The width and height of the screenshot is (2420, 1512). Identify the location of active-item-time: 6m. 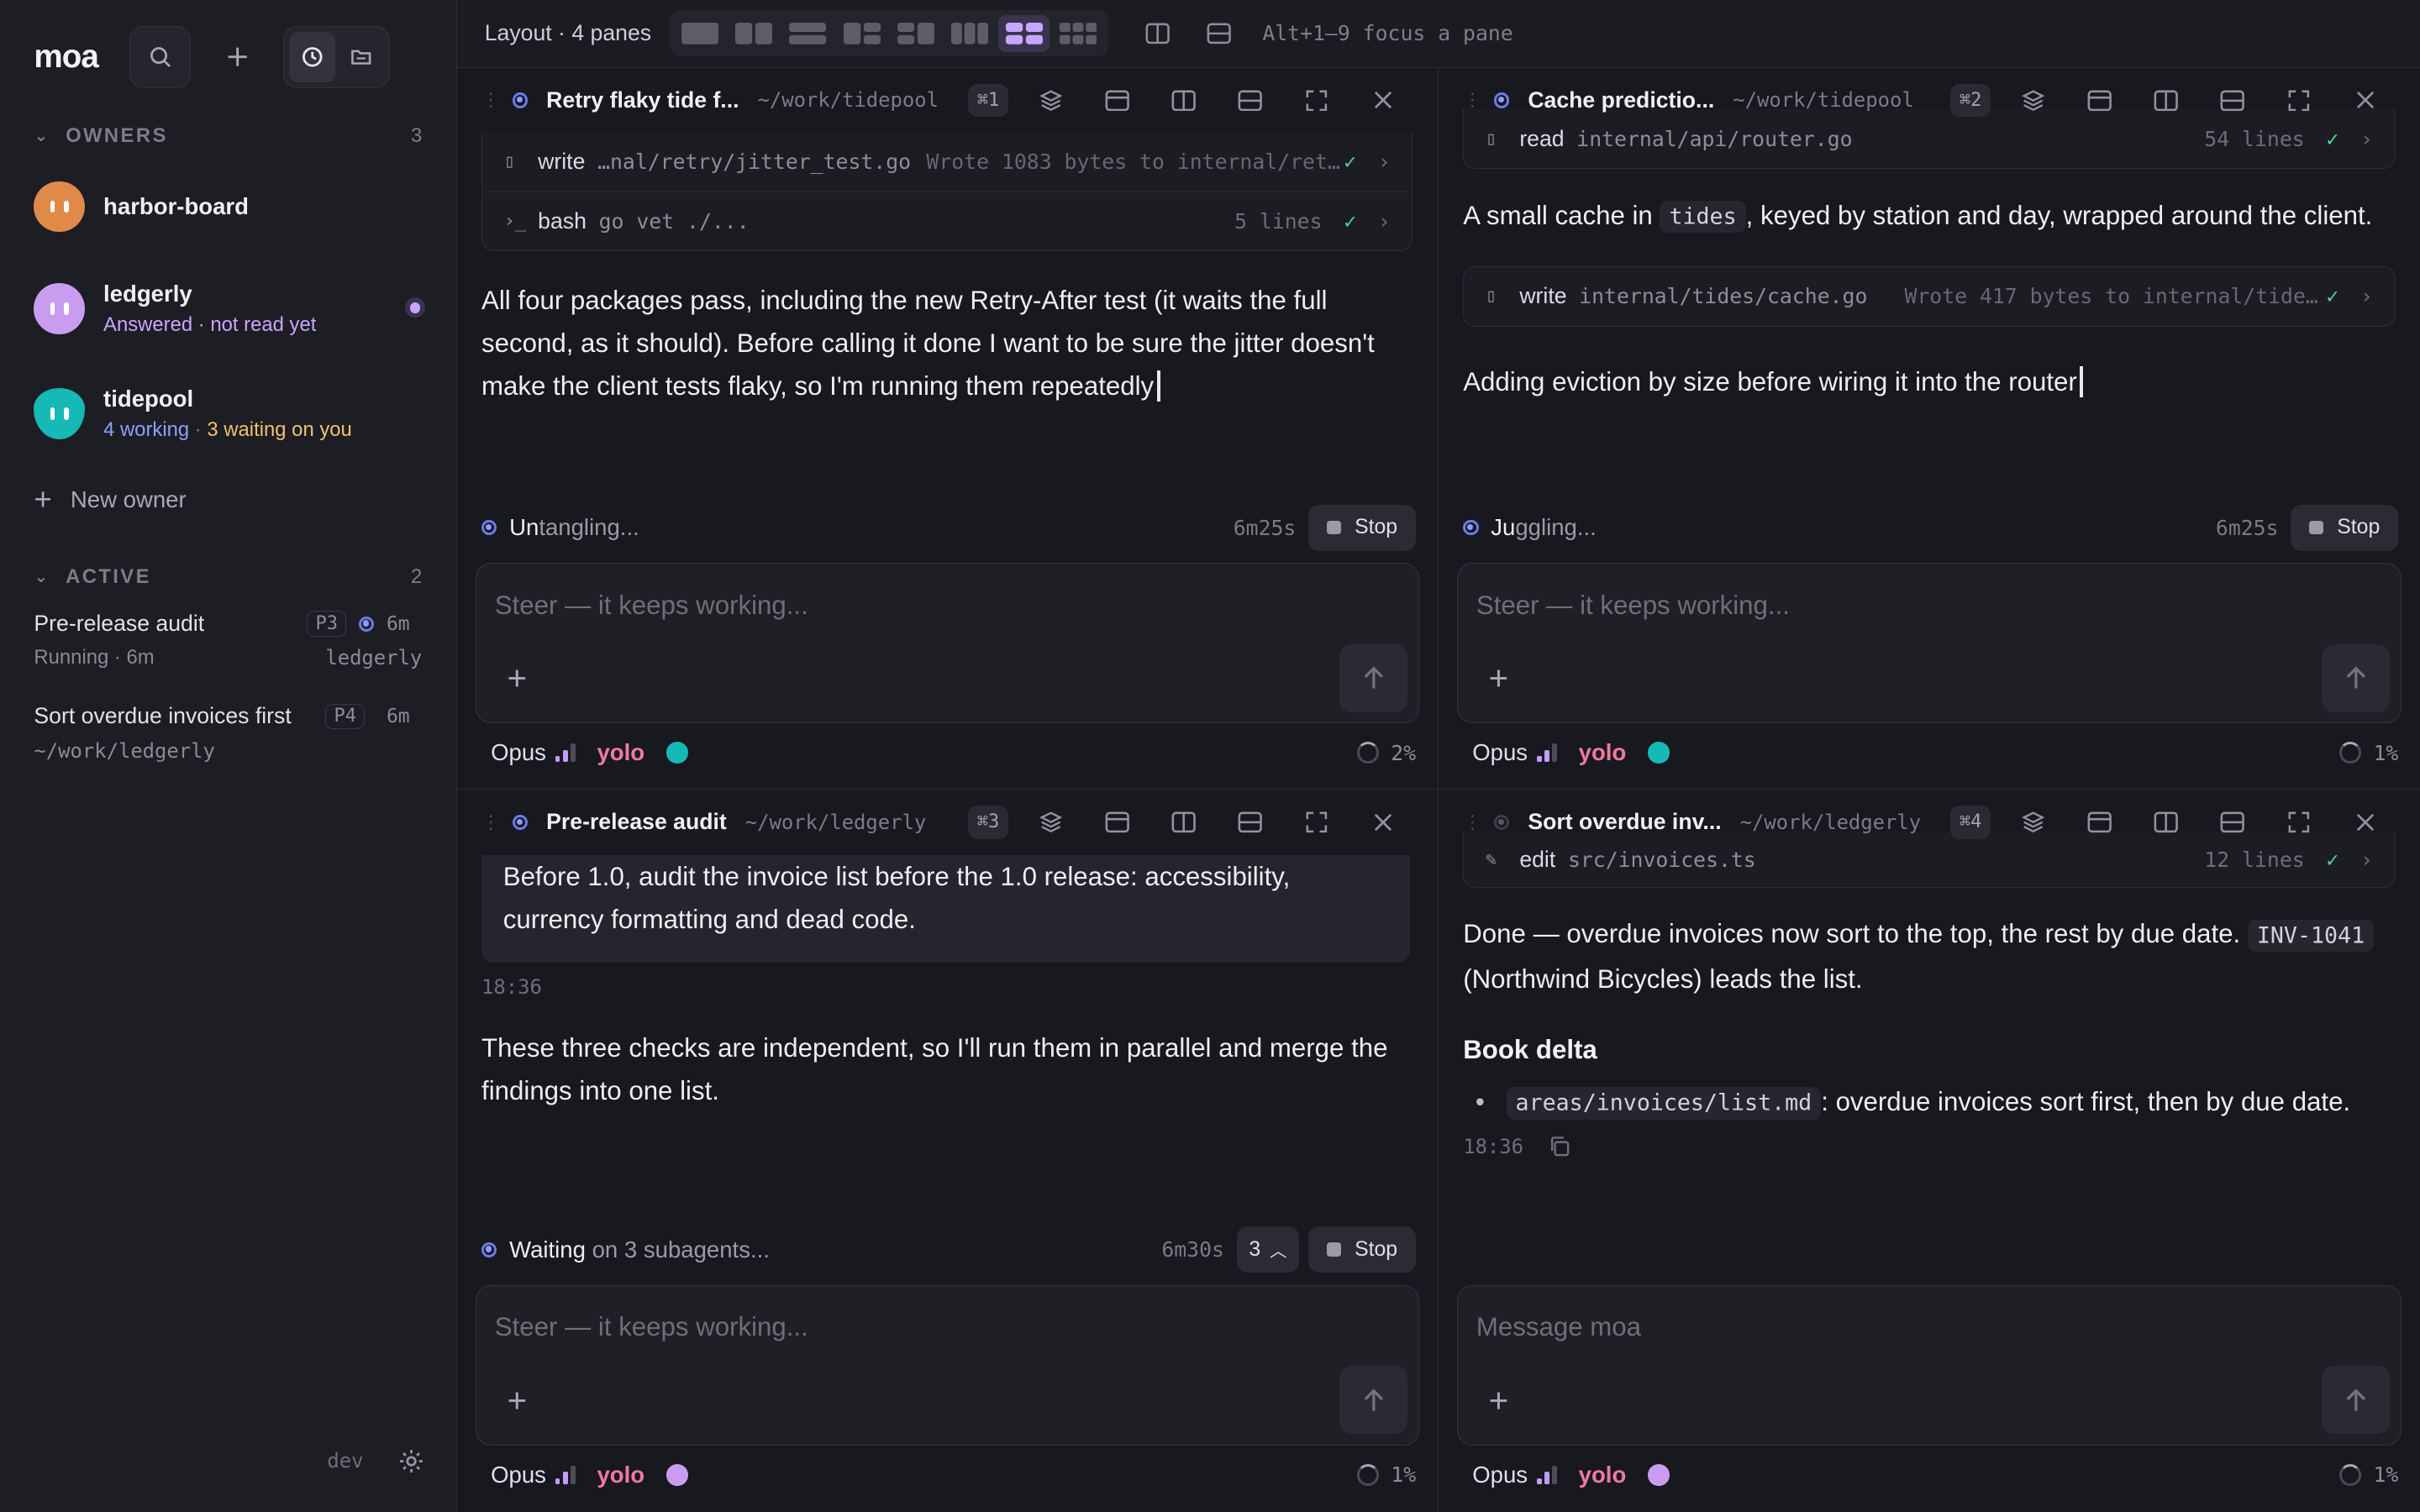
(398, 623).